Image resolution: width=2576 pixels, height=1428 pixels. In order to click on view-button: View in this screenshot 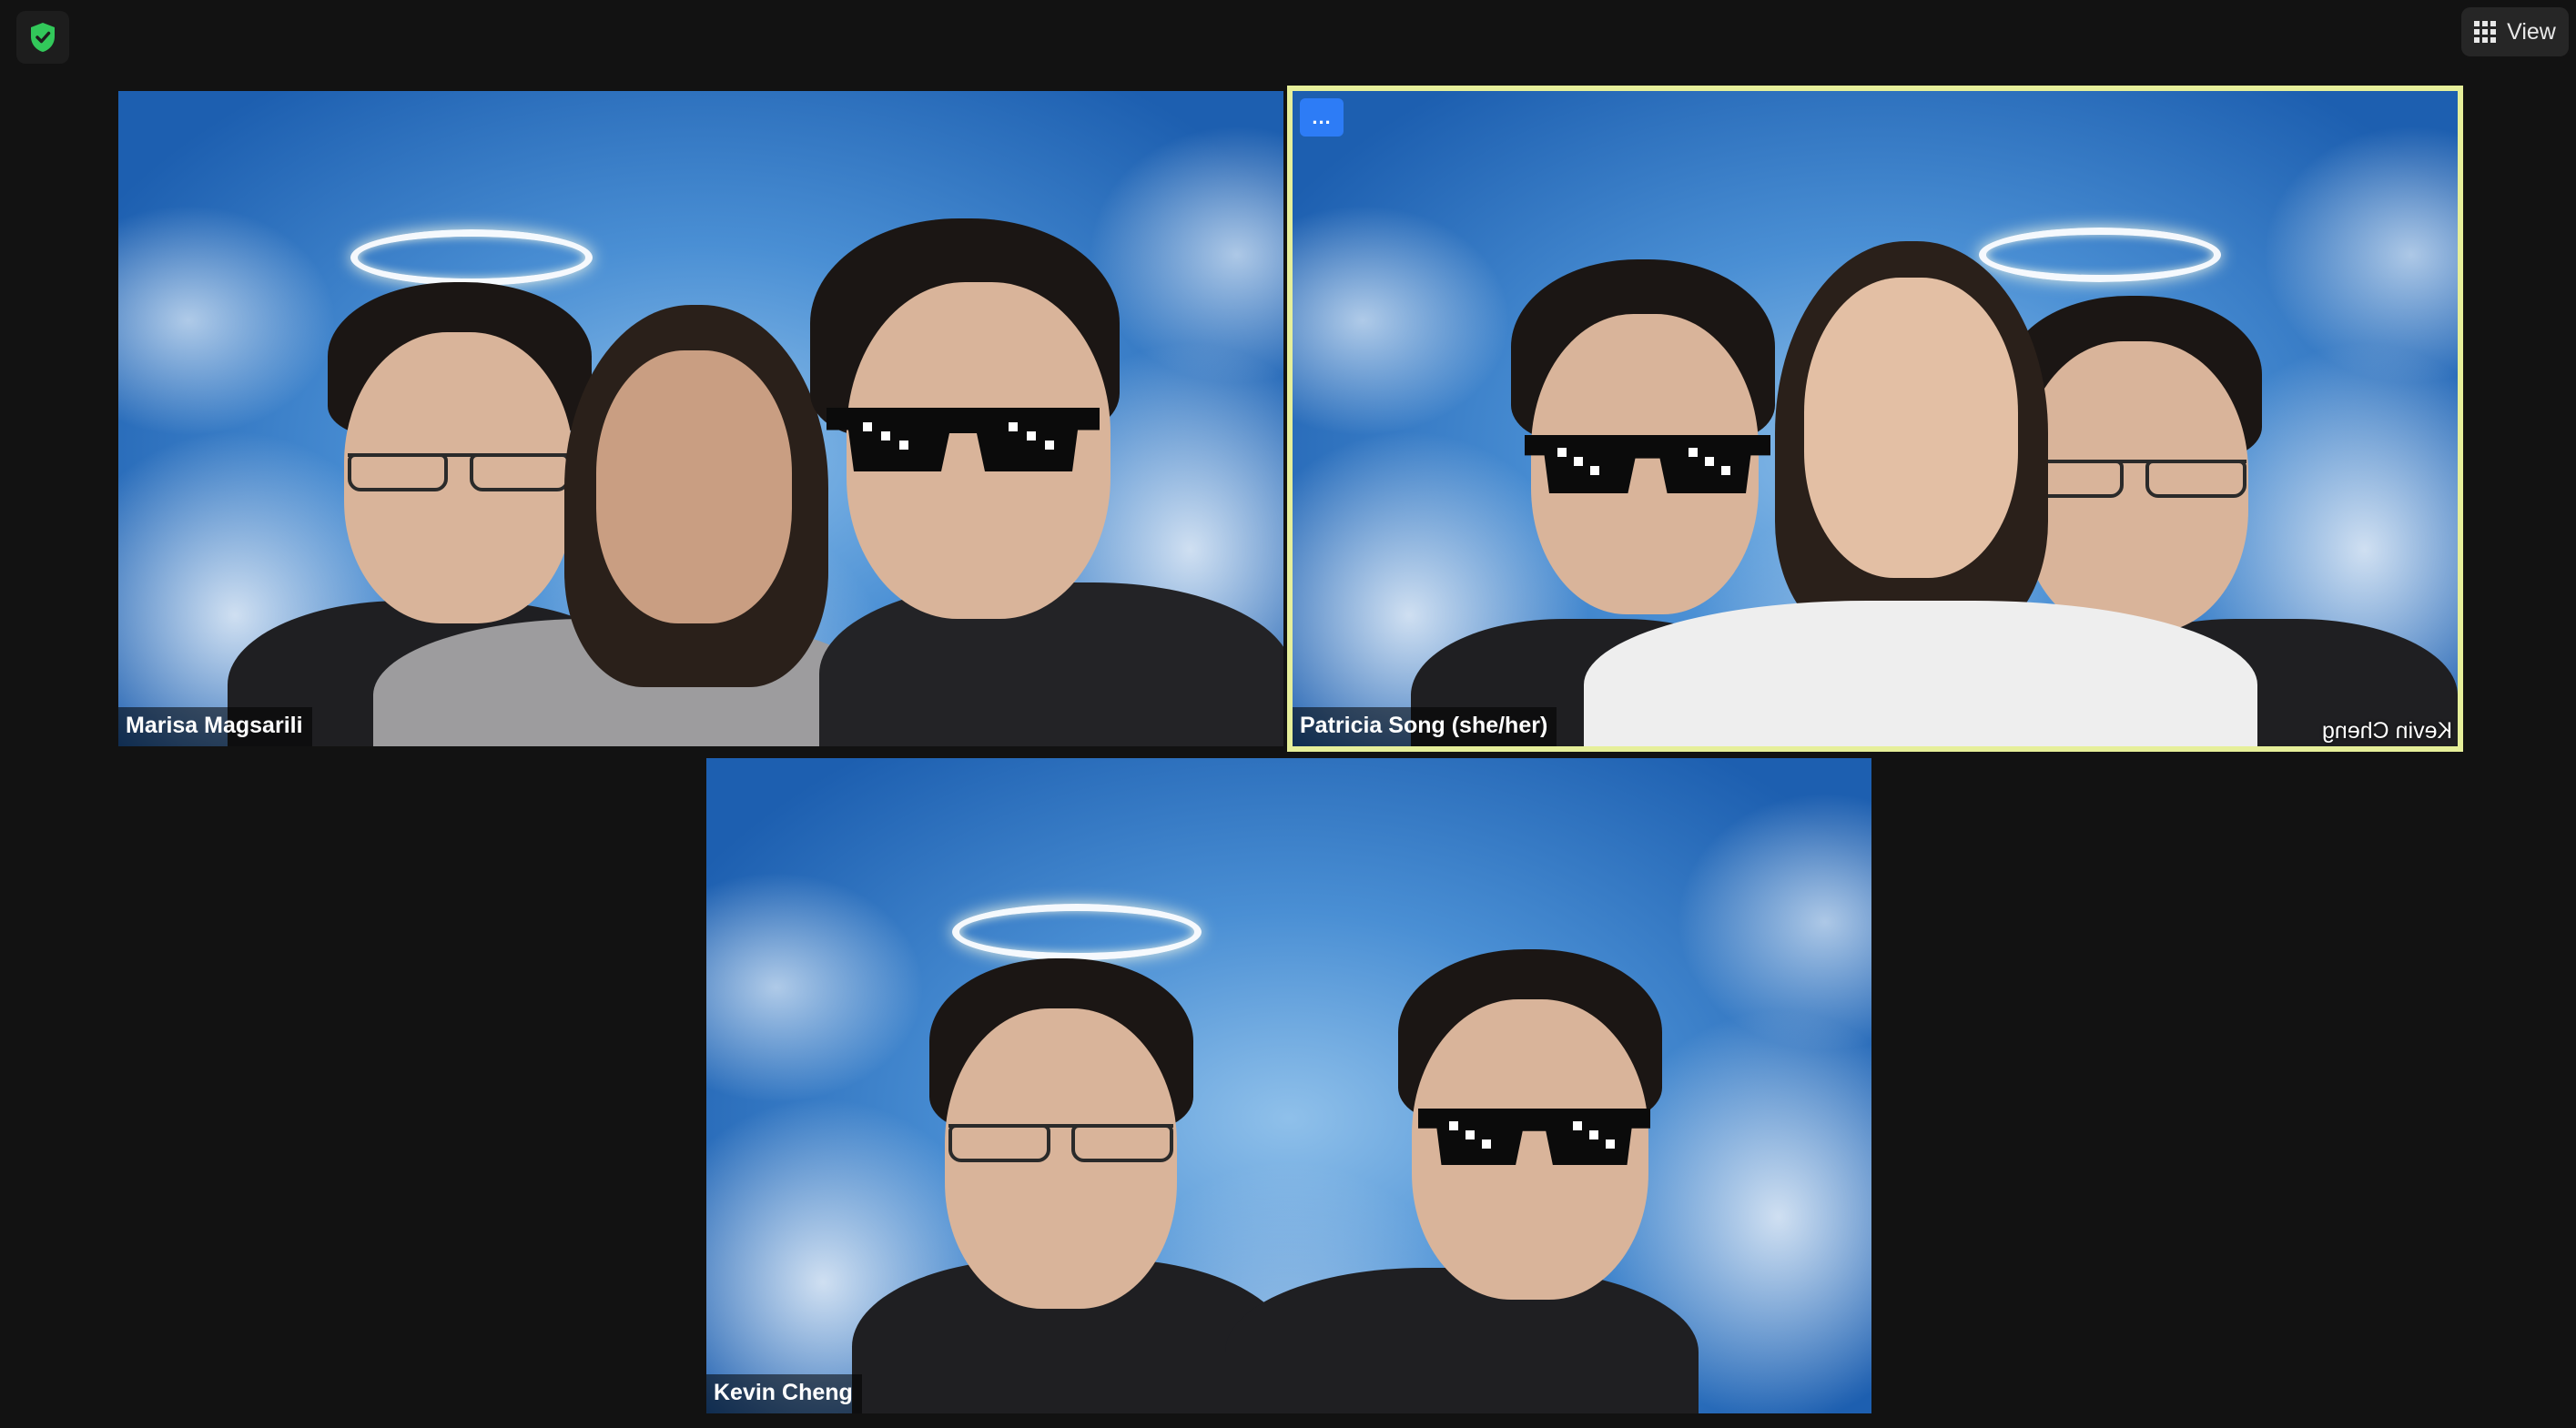, I will do `click(2515, 32)`.